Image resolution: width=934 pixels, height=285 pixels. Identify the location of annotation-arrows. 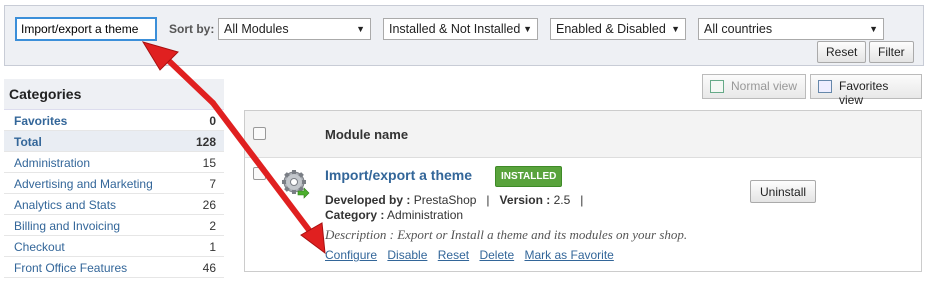
(233, 148).